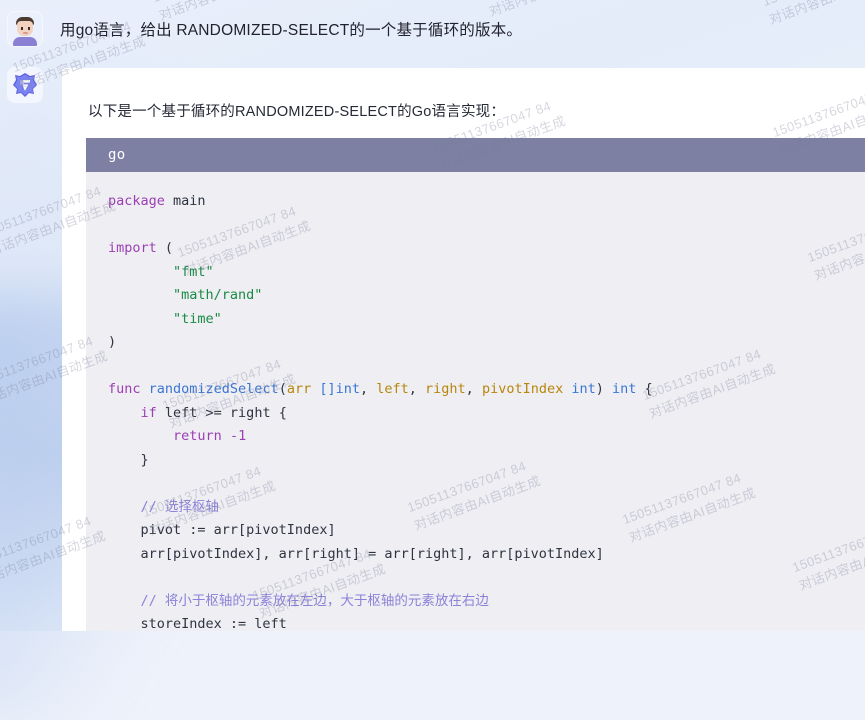 Image resolution: width=865 pixels, height=720 pixels. What do you see at coordinates (644, 389) in the screenshot?
I see `code-token: {` at bounding box center [644, 389].